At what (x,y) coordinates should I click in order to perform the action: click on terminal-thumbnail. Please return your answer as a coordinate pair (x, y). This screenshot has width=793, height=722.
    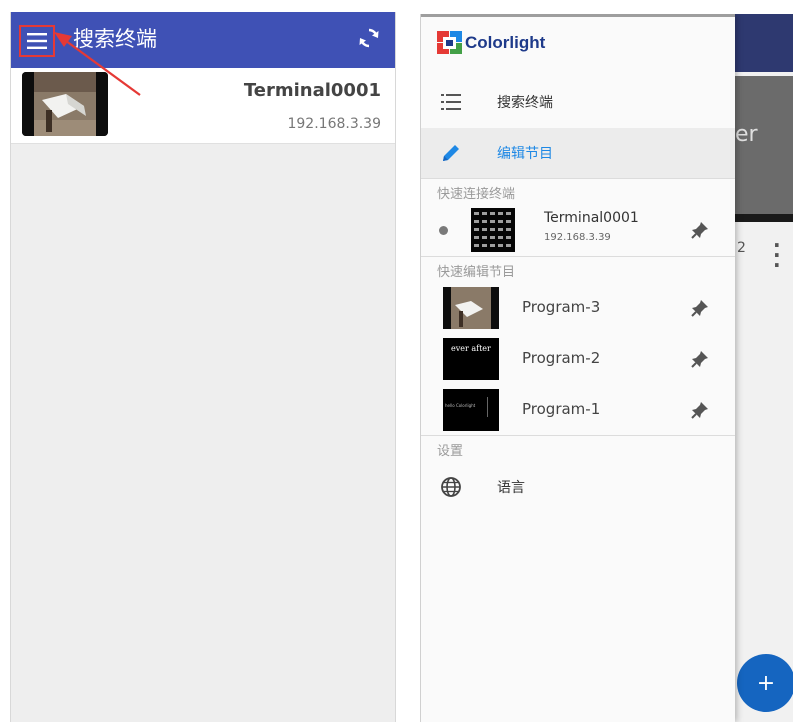
    Looking at the image, I should click on (65, 104).